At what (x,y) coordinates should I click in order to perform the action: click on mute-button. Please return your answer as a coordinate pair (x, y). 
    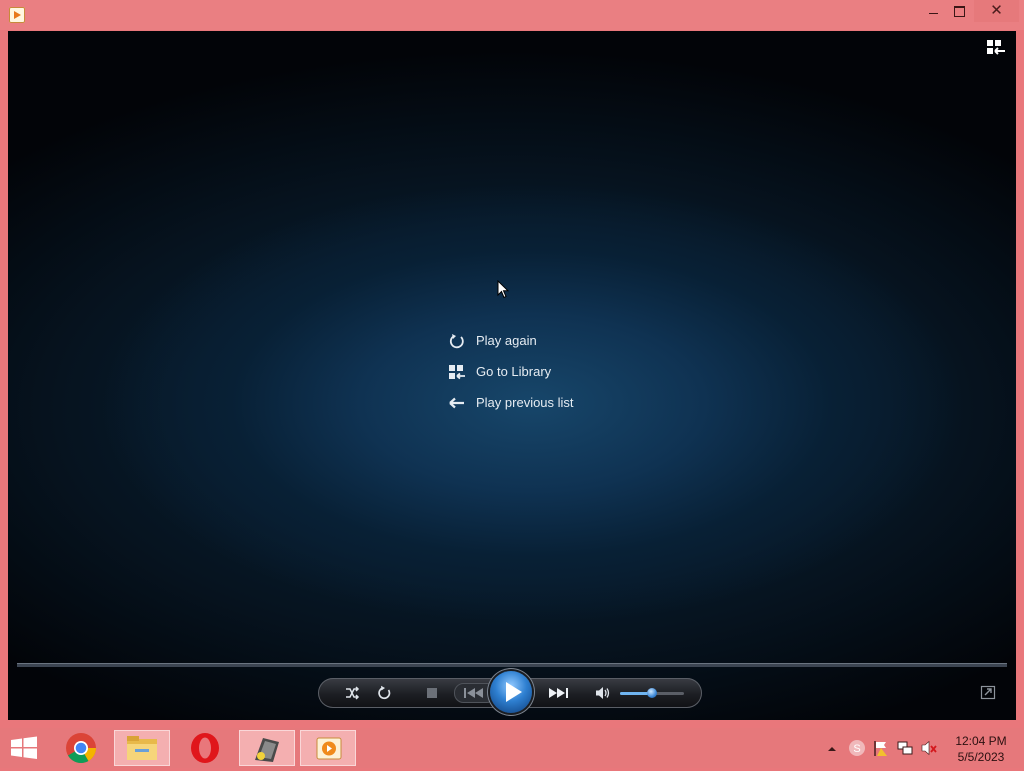
    Looking at the image, I should click on (603, 693).